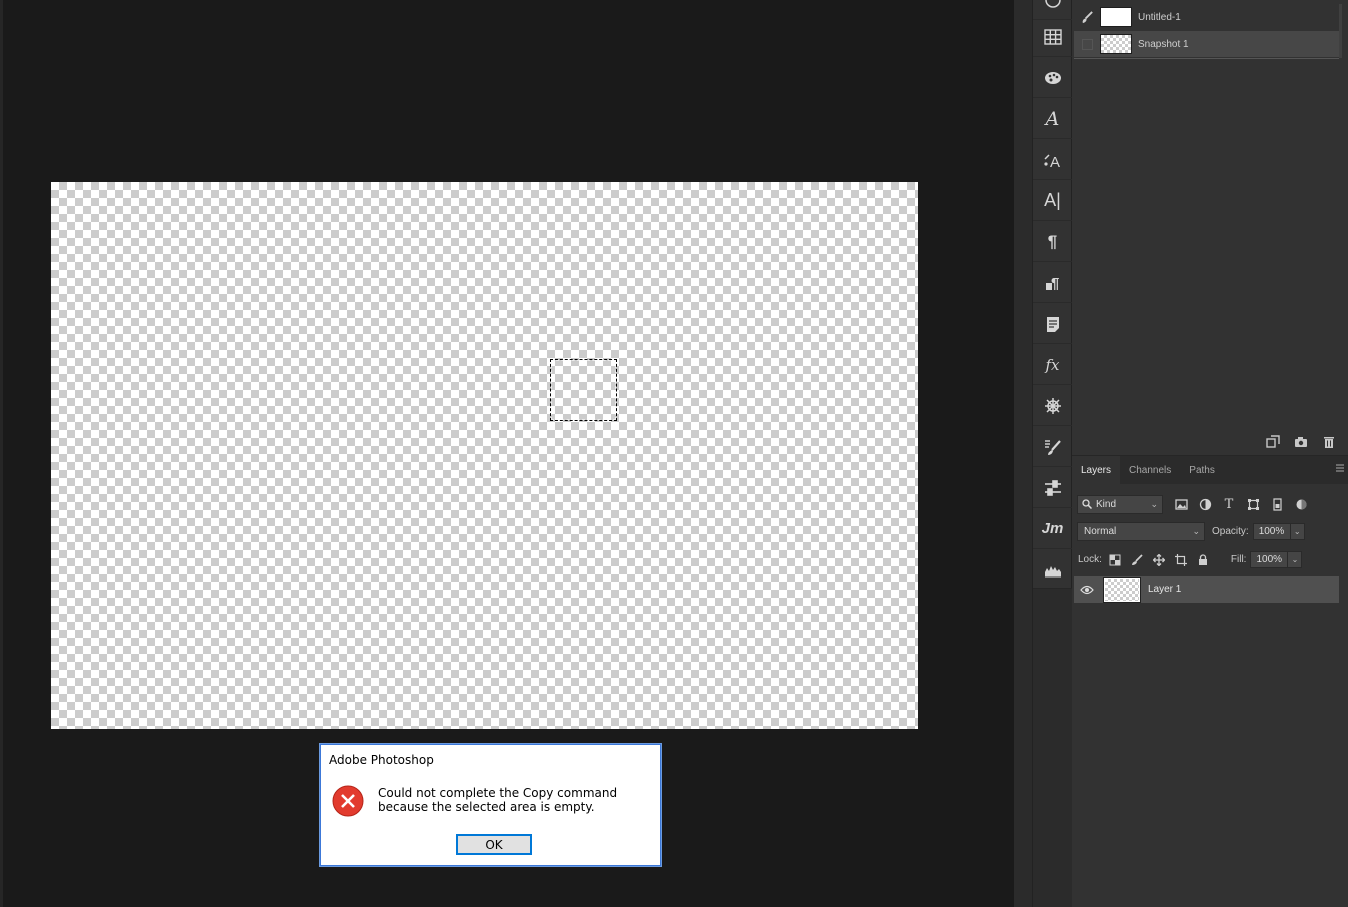  What do you see at coordinates (1329, 442) in the screenshot?
I see `trash-icon` at bounding box center [1329, 442].